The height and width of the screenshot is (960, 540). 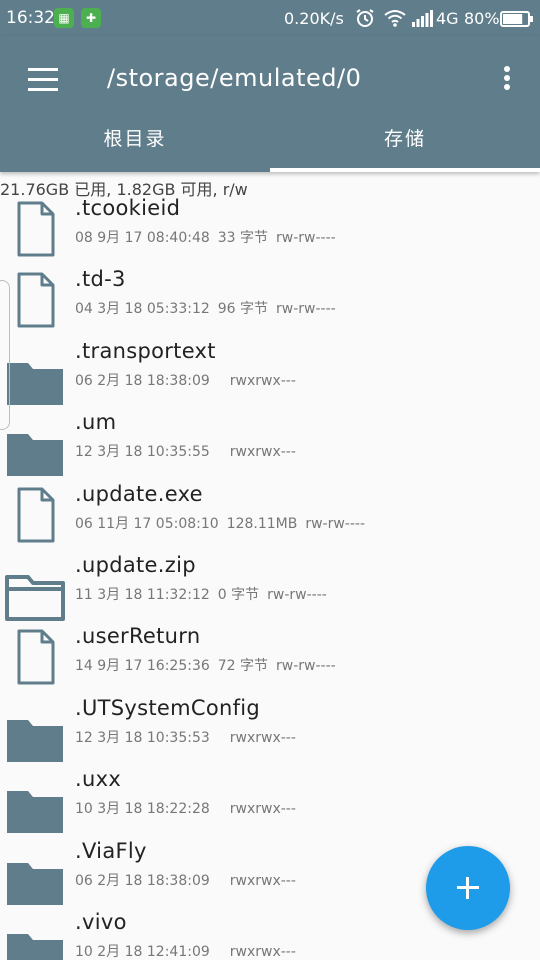 What do you see at coordinates (238, 595) in the screenshot?
I see `file-size: 0 字节` at bounding box center [238, 595].